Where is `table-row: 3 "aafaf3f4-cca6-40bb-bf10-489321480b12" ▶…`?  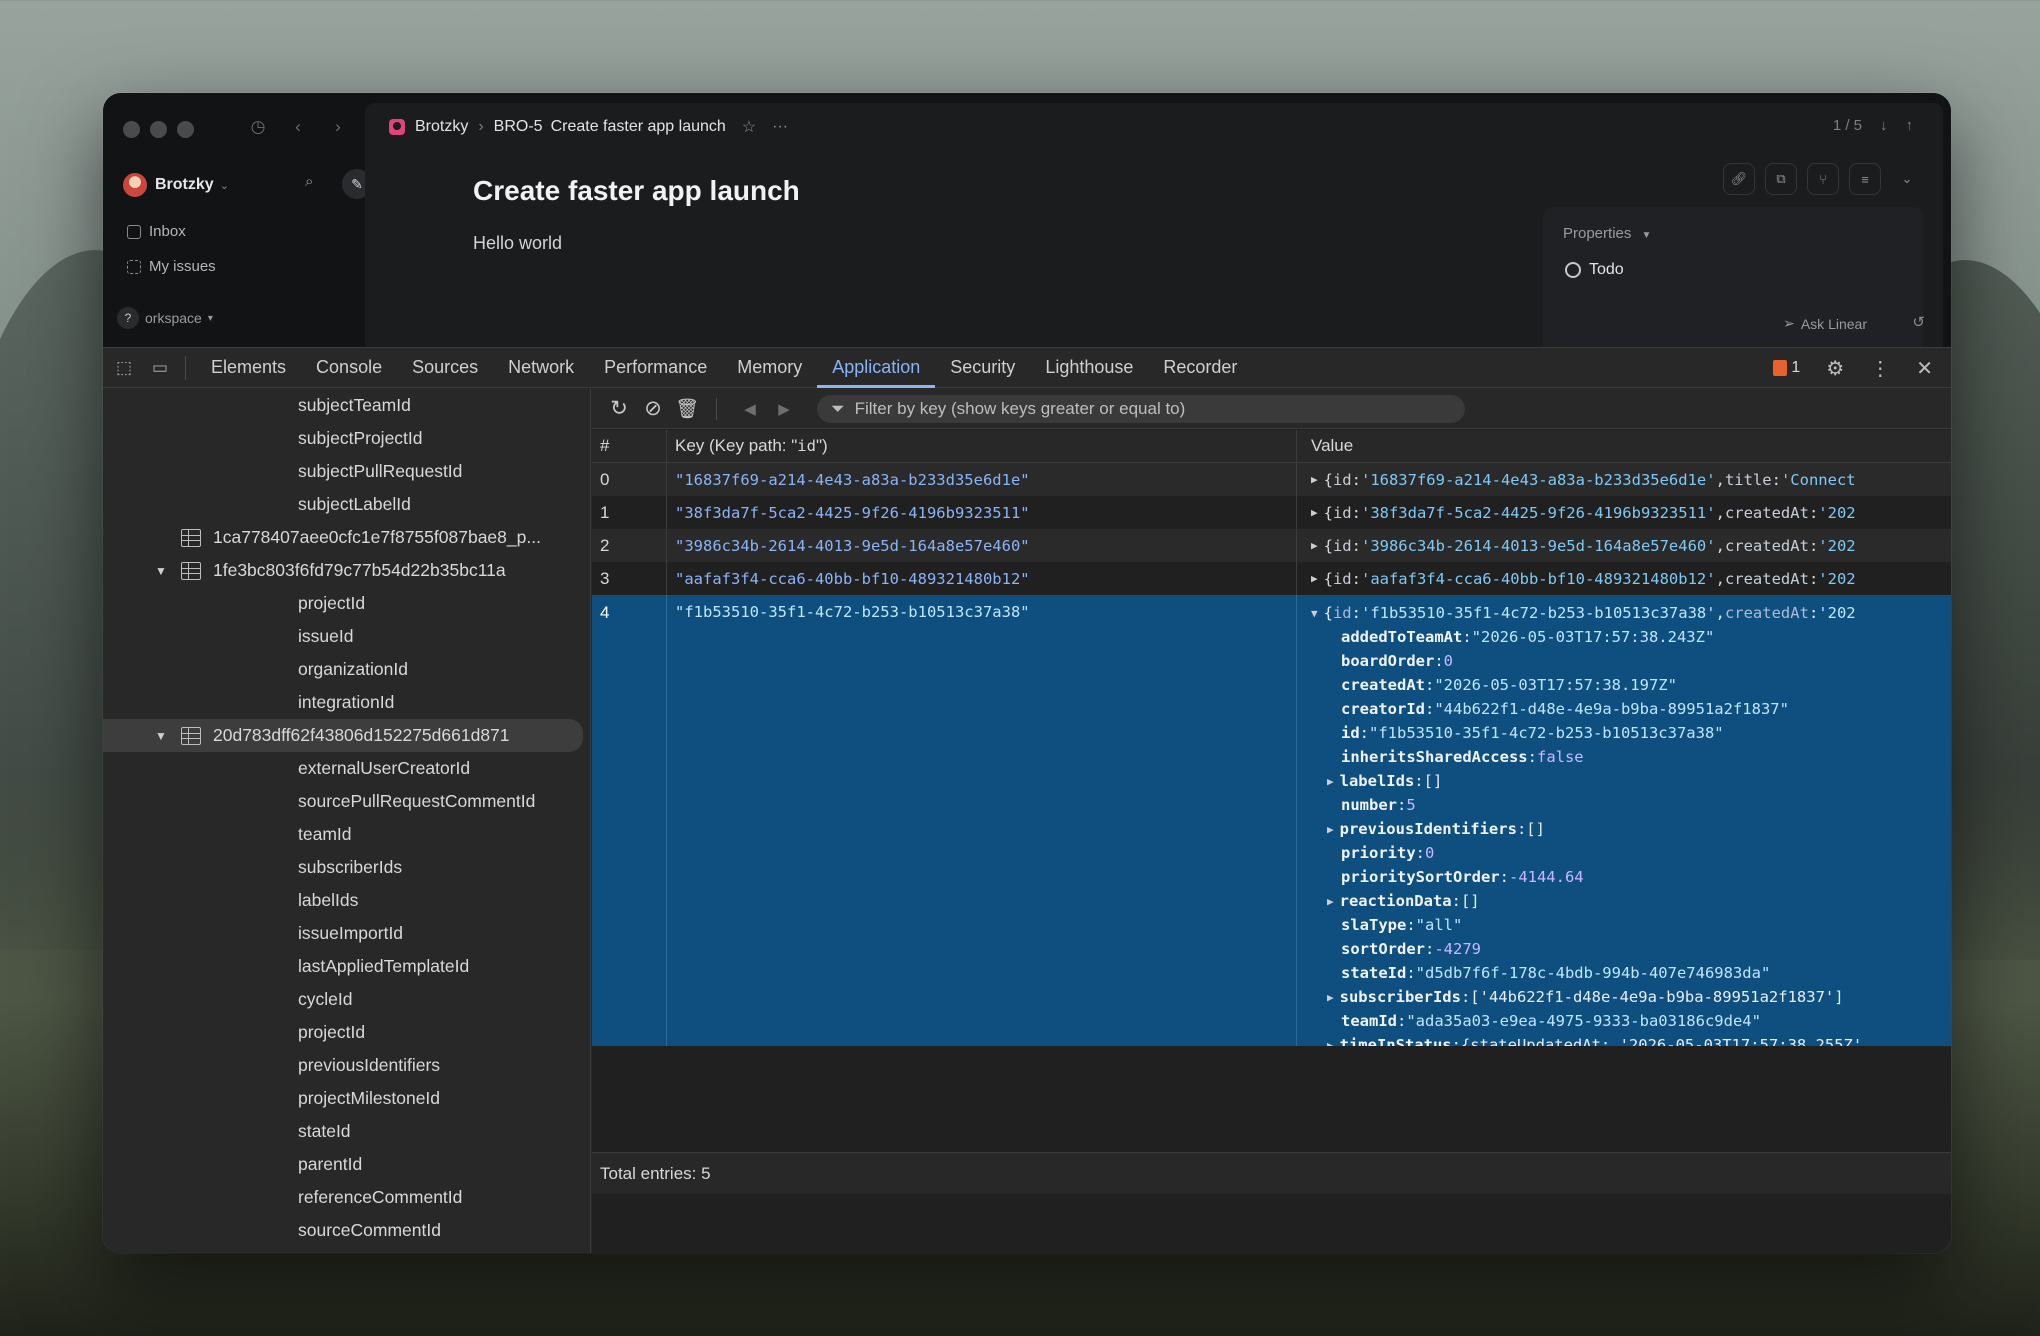
table-row: 3 "aafaf3f4-cca6-40bb-bf10-489321480b12" ▶… is located at coordinates (1271, 578).